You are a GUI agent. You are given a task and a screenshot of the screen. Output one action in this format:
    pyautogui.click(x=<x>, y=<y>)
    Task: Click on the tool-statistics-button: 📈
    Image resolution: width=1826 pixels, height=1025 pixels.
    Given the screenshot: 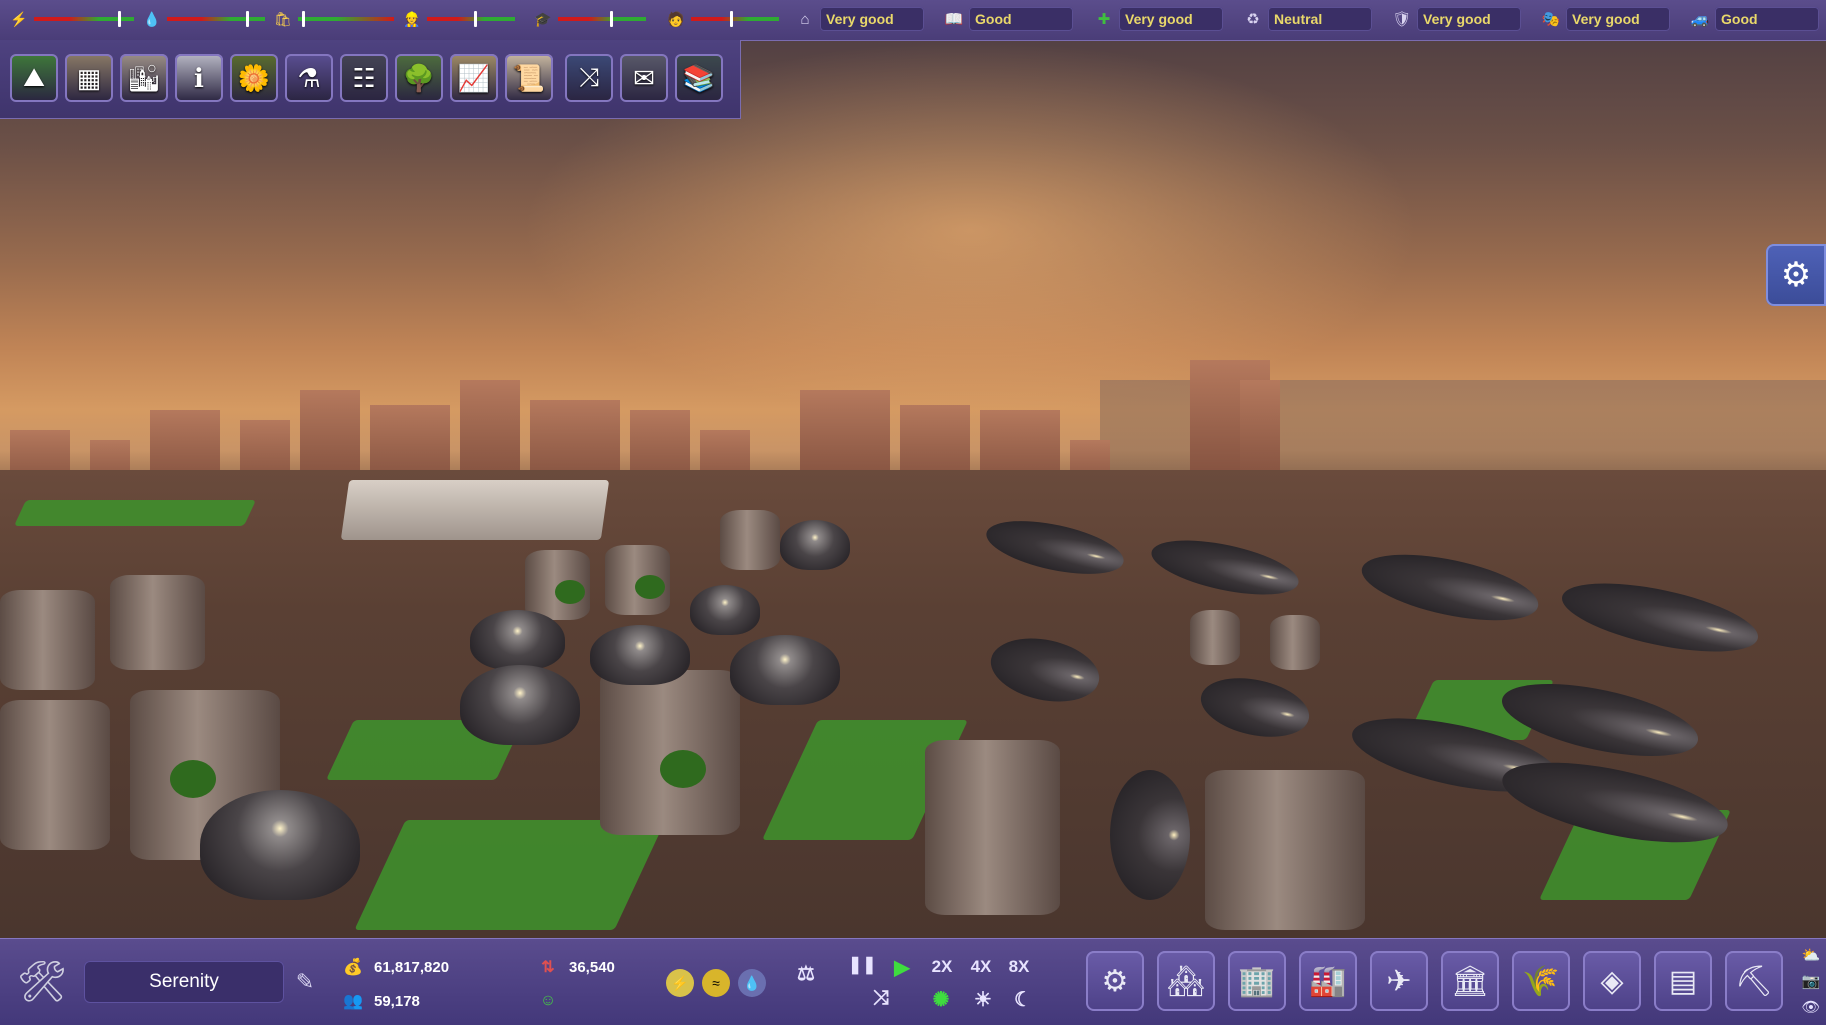 What is the action you would take?
    pyautogui.click(x=474, y=78)
    